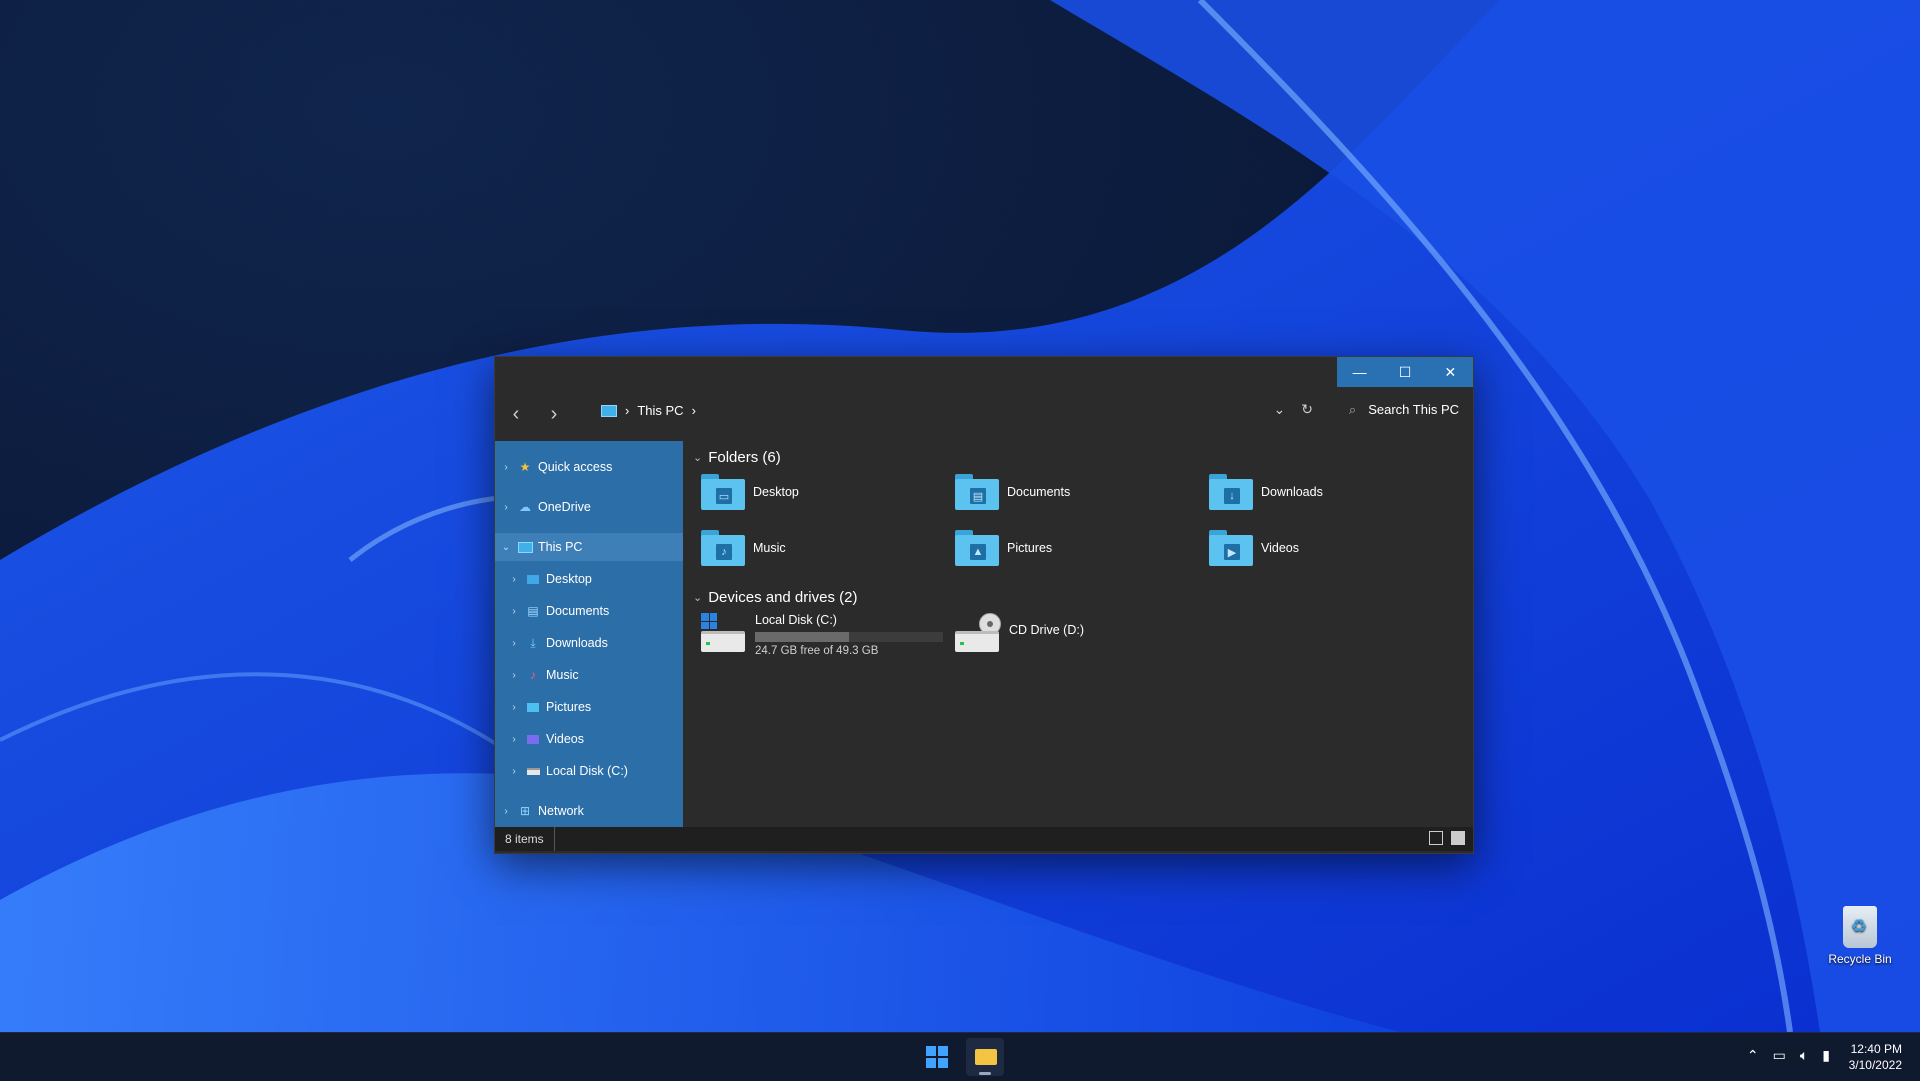 The height and width of the screenshot is (1081, 1920). What do you see at coordinates (578, 611) in the screenshot?
I see `sidebar-item-label: Documents` at bounding box center [578, 611].